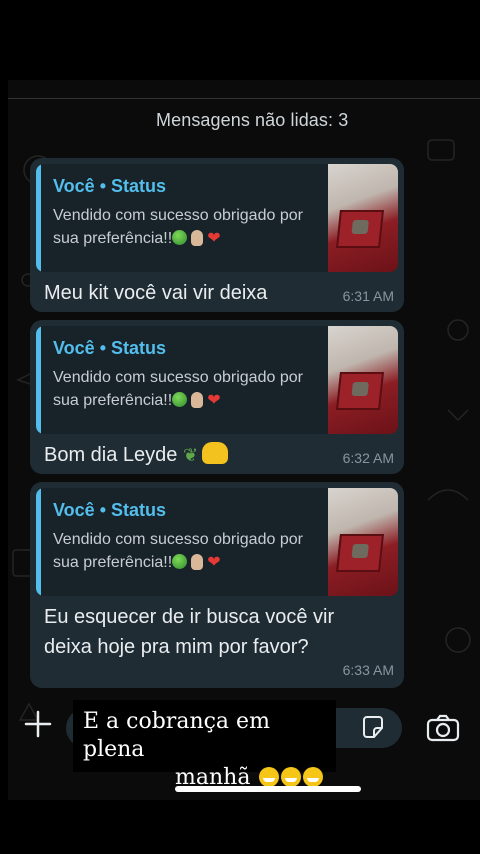  I want to click on home-indicator, so click(268, 789).